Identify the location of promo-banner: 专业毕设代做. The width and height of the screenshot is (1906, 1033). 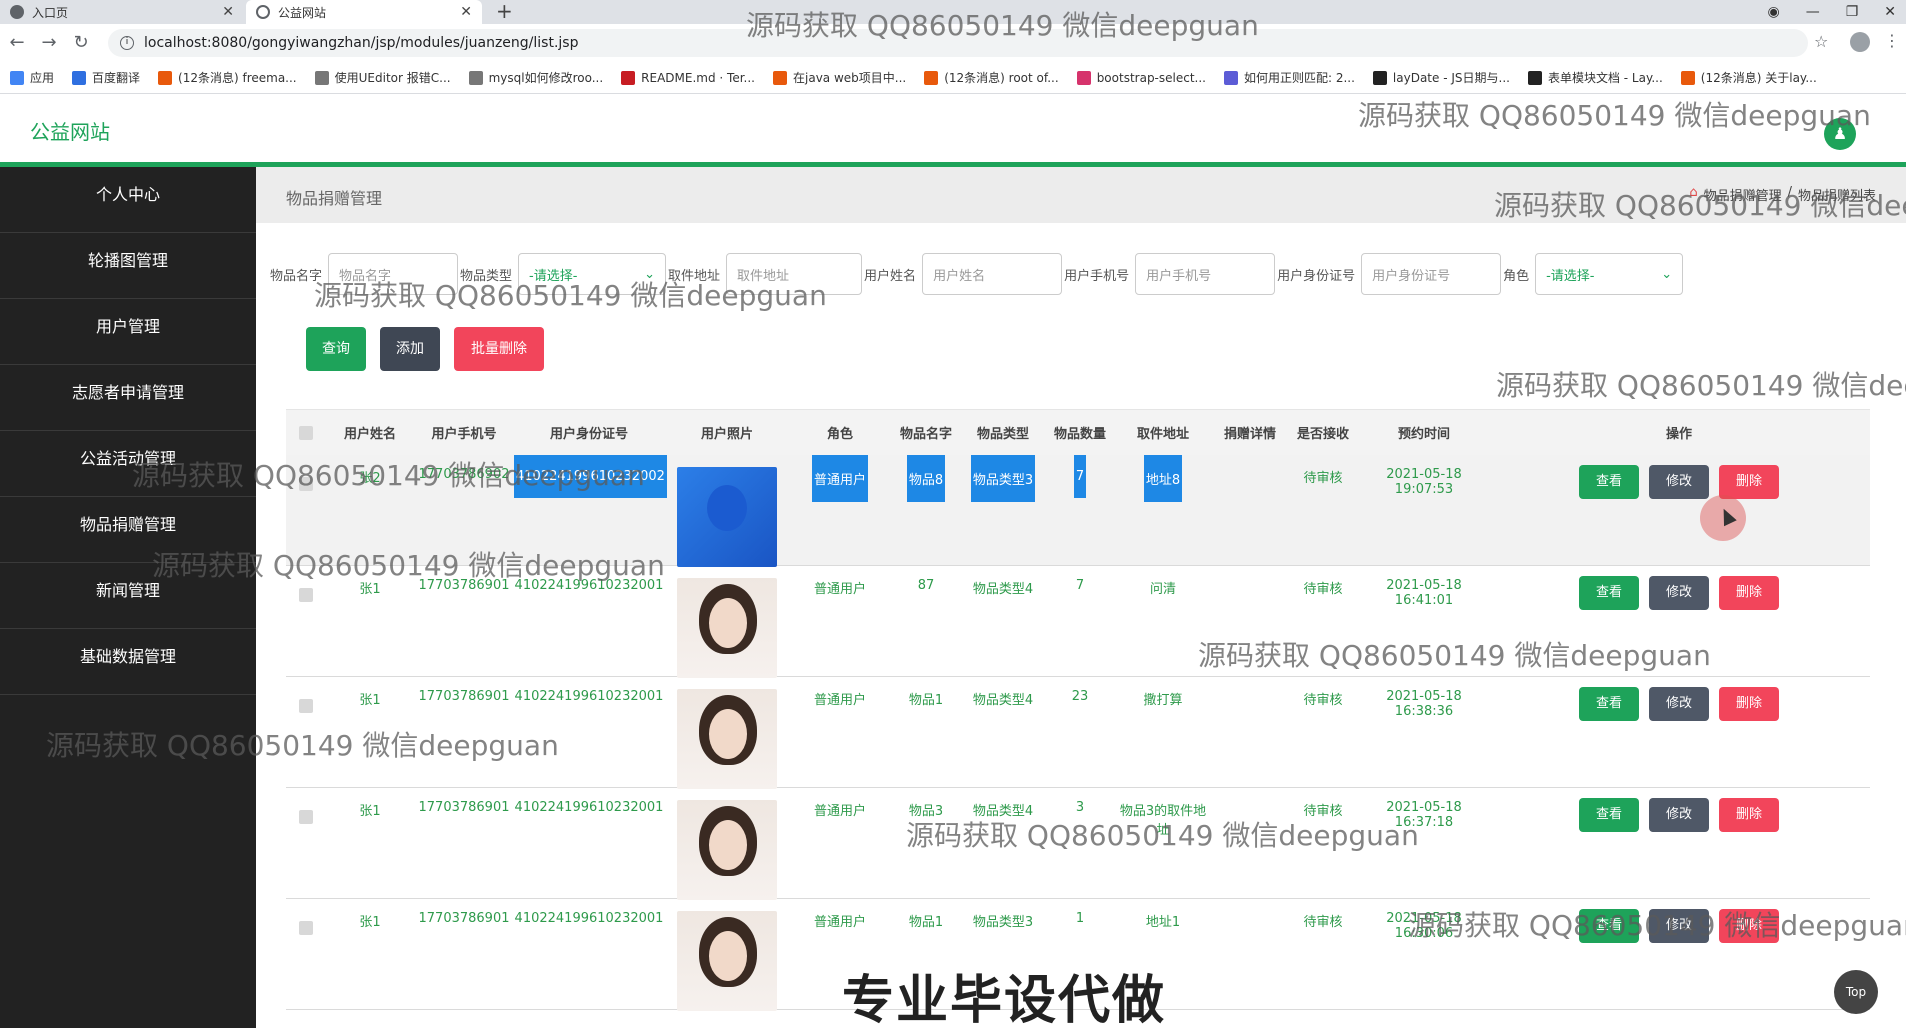
(1004, 1001).